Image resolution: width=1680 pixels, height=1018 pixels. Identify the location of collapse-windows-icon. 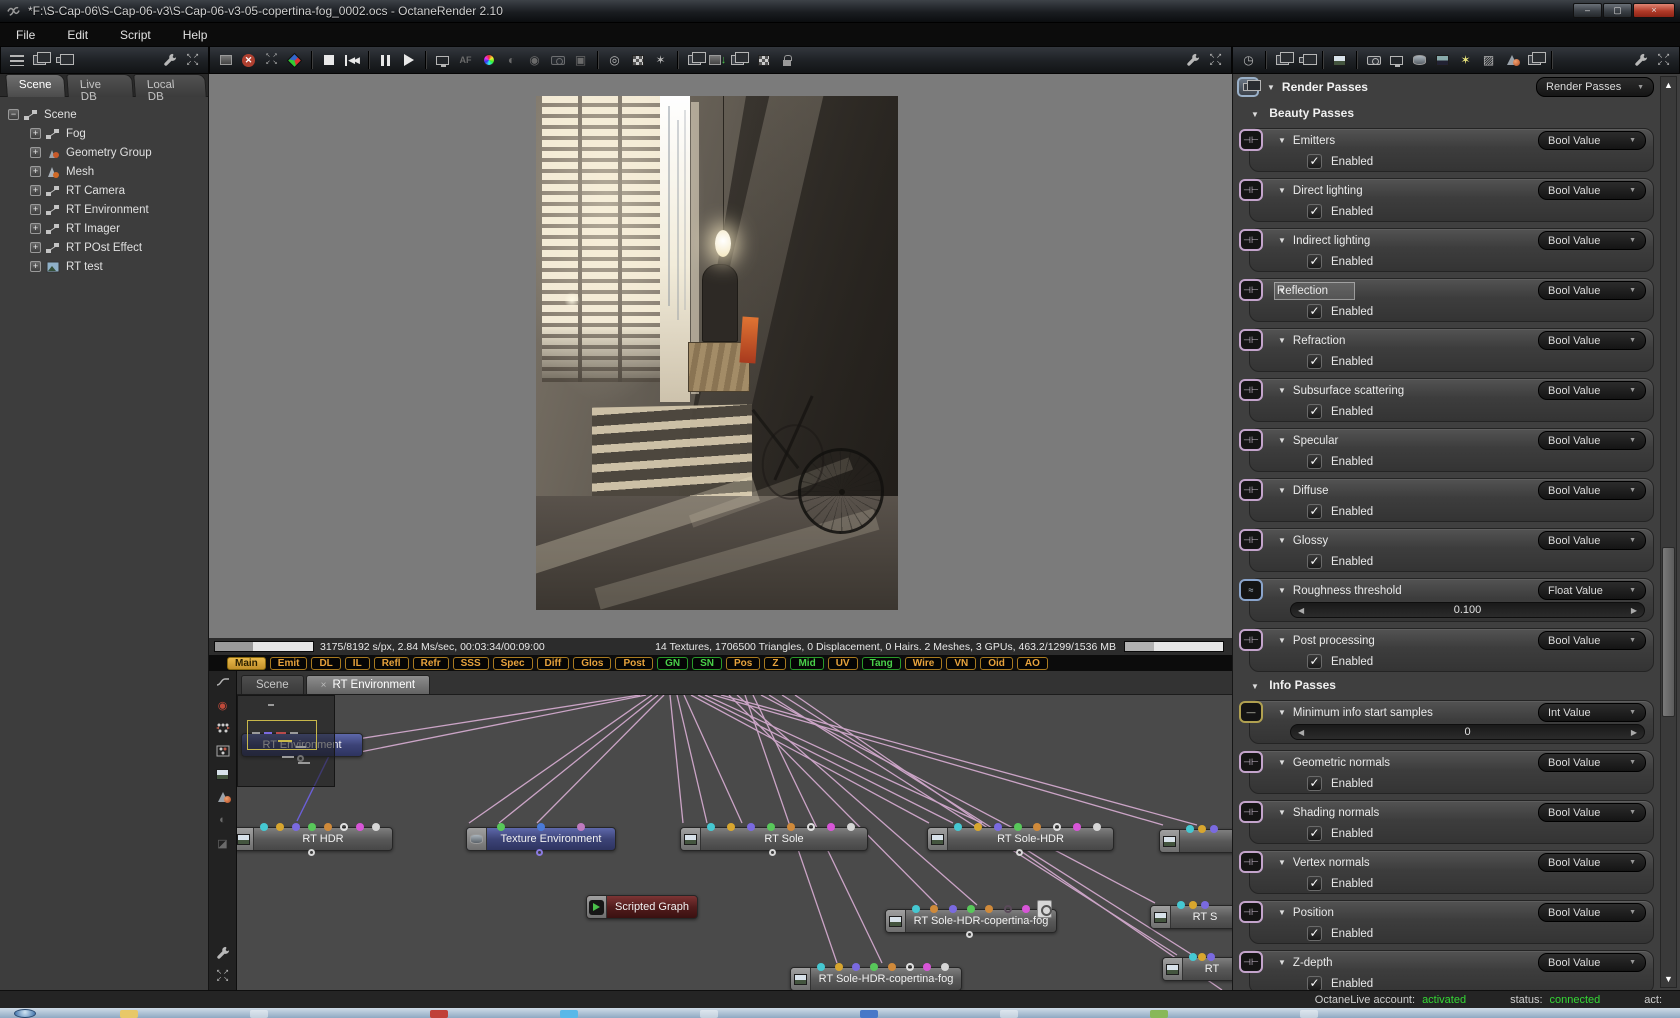
(1306, 60).